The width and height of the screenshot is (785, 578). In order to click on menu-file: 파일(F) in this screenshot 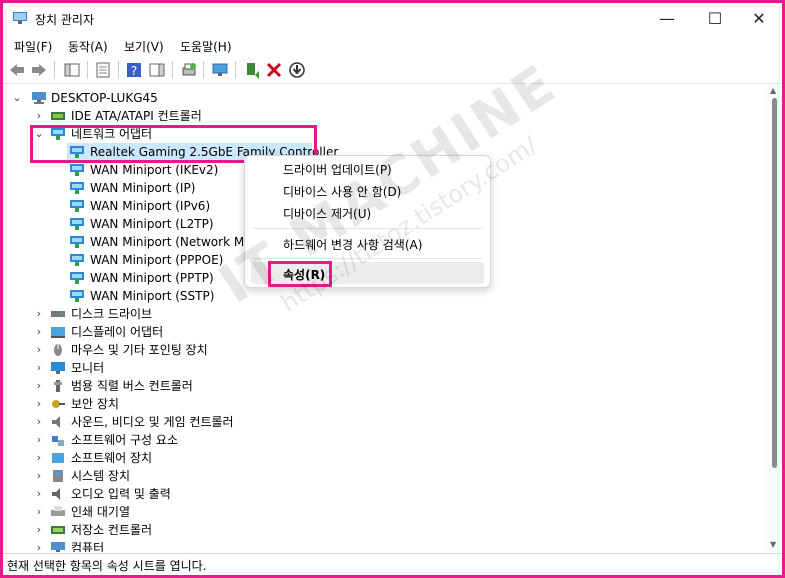, I will do `click(33, 46)`.